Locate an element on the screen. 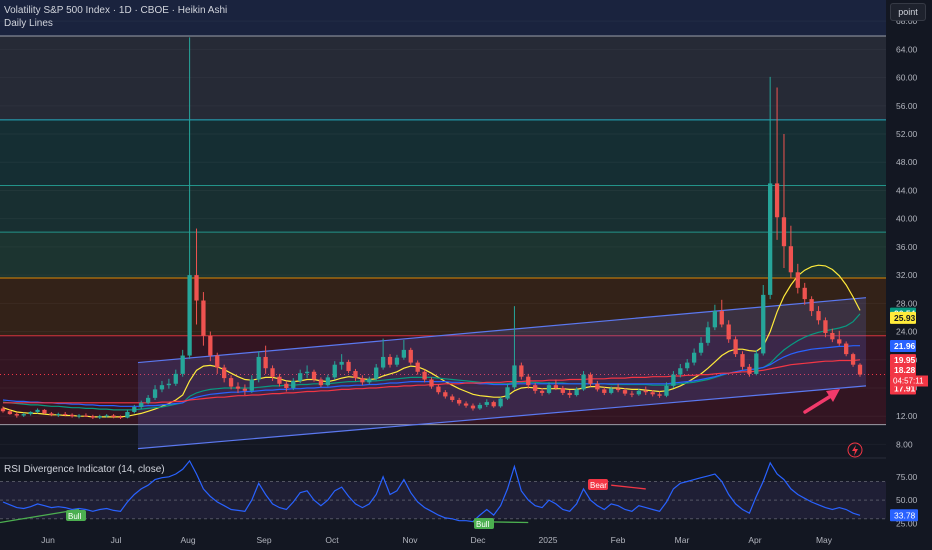 The width and height of the screenshot is (932, 550). y-tick-label: 44.00 is located at coordinates (907, 190).